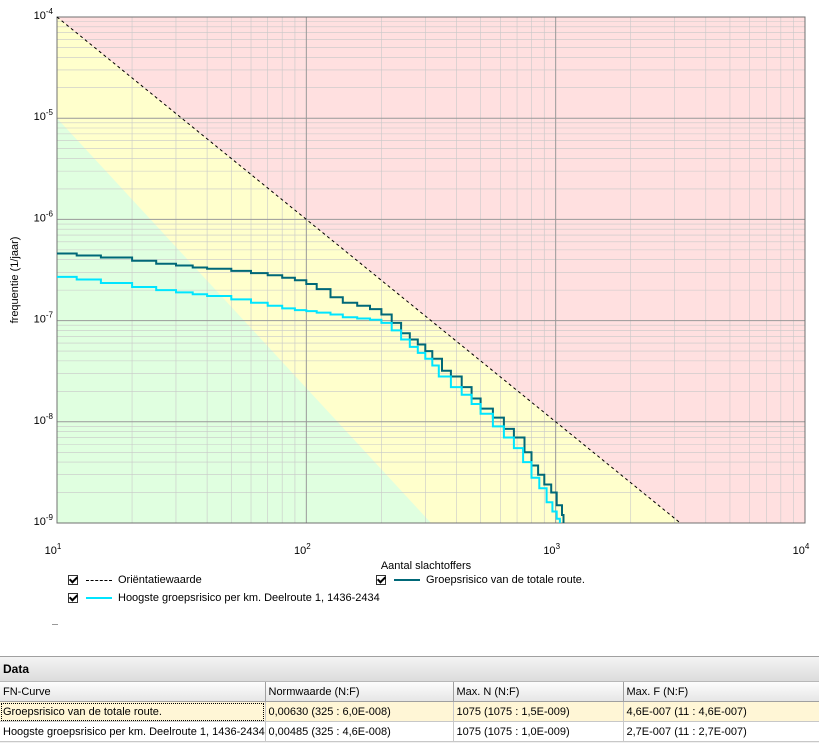  What do you see at coordinates (44, 14) in the screenshot?
I see `y-tick-label: 10-4` at bounding box center [44, 14].